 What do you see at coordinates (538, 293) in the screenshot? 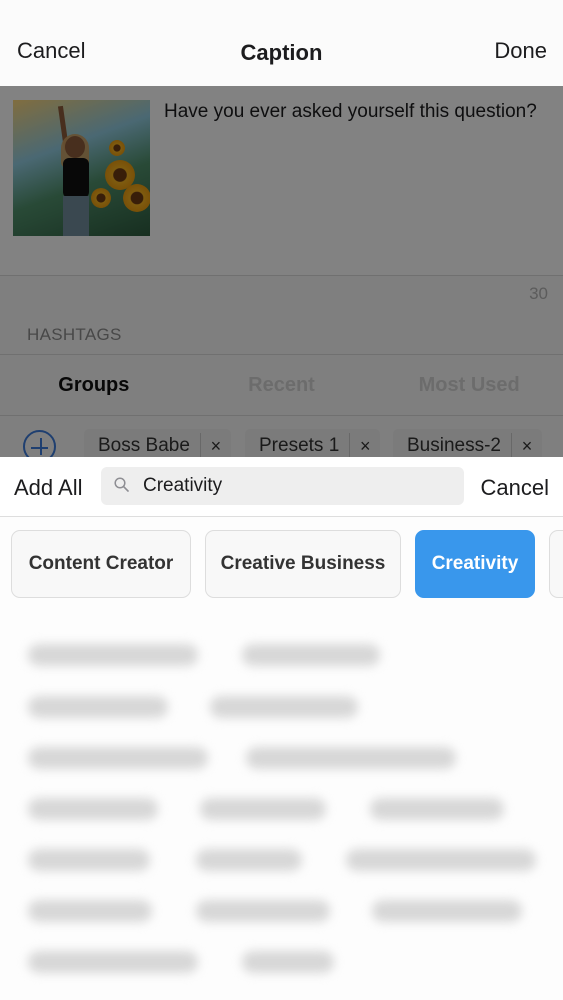
I see `character-count: 30` at bounding box center [538, 293].